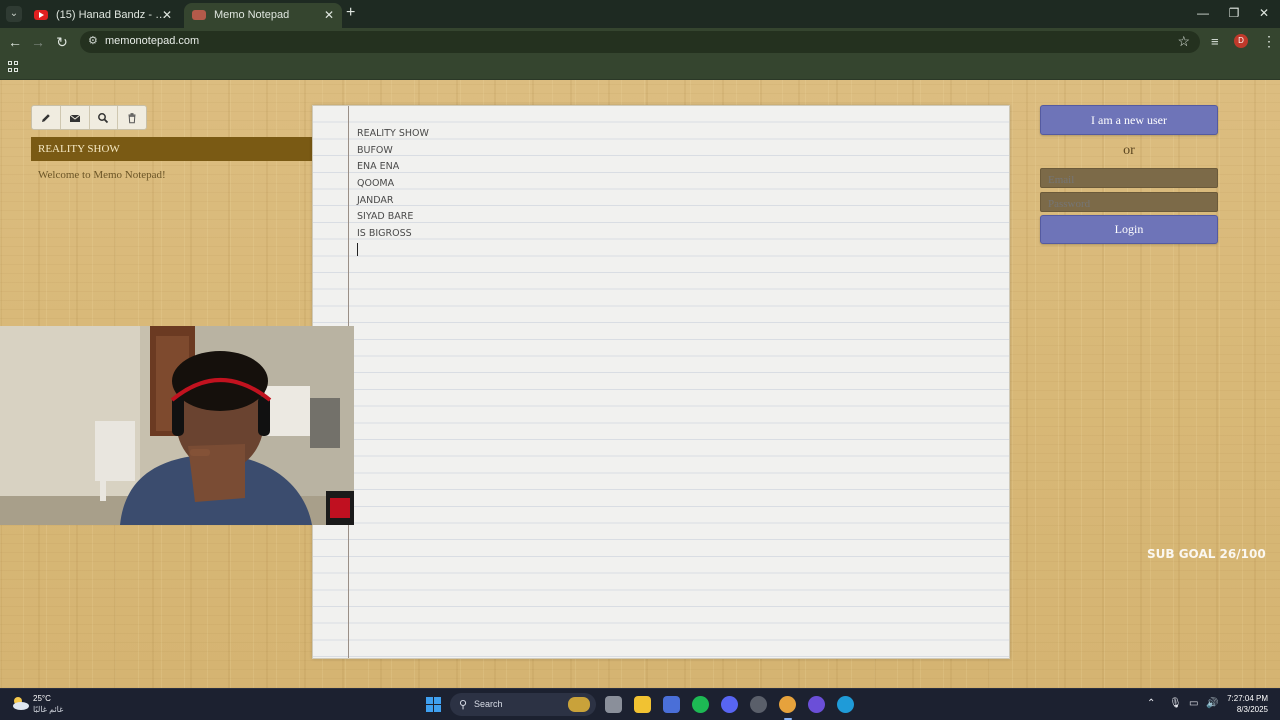 The width and height of the screenshot is (1280, 720). I want to click on browser-toolbar: ← → ↻ ⚙ memonotepad.com ☆, so click(640, 42).